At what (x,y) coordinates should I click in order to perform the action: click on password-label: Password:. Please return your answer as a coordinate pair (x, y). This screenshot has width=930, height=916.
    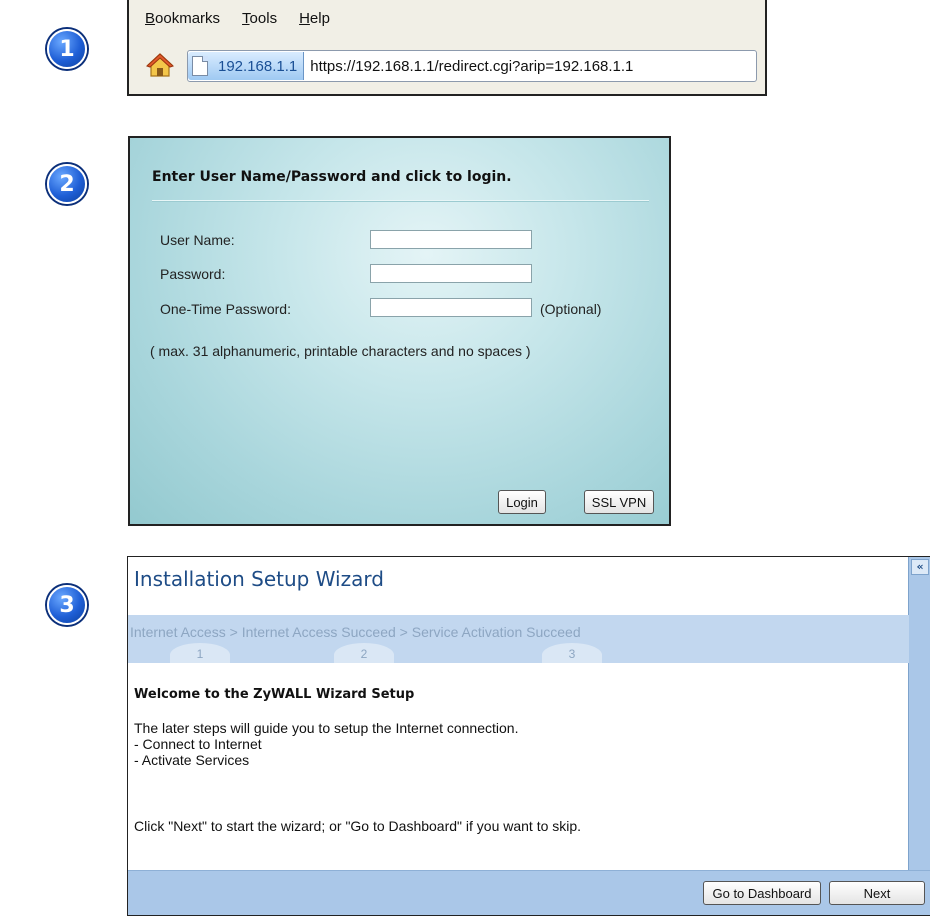
    Looking at the image, I should click on (193, 274).